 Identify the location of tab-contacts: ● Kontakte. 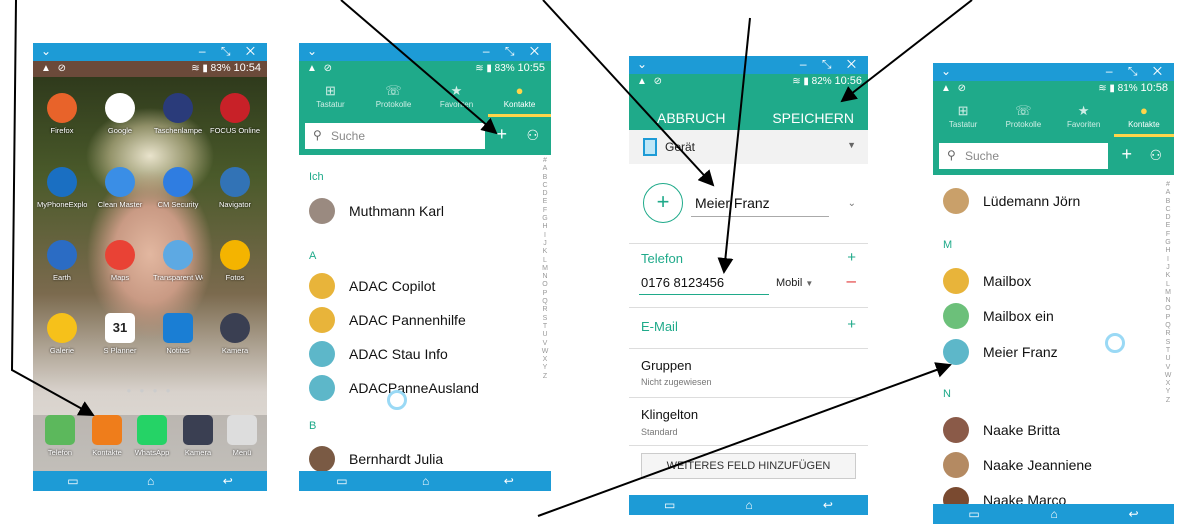
(519, 97).